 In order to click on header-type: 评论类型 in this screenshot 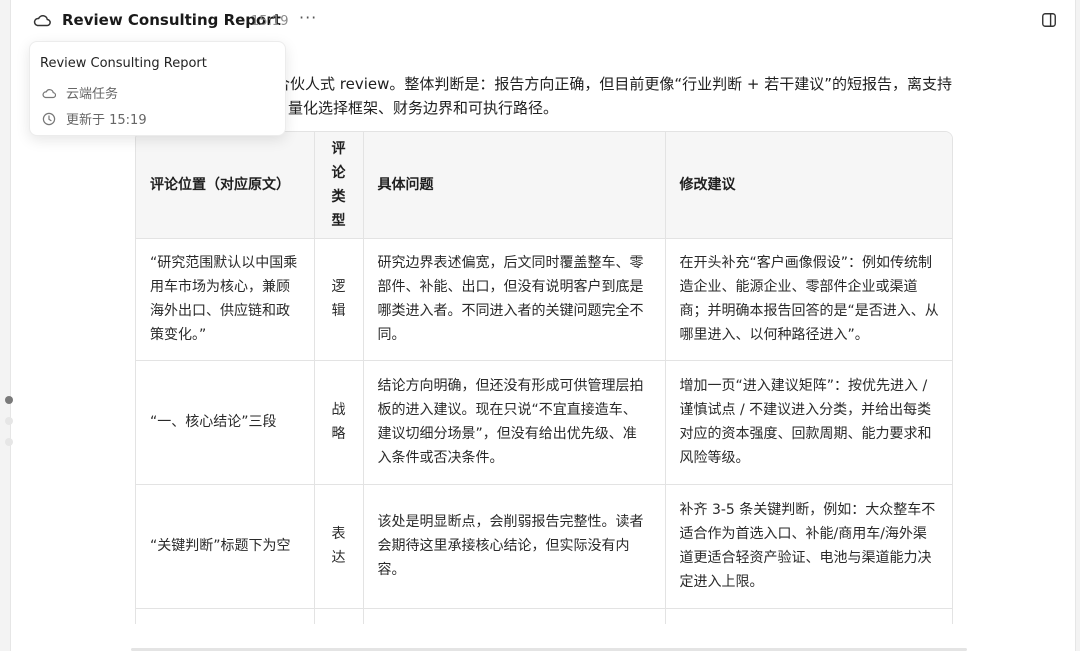, I will do `click(339, 185)`.